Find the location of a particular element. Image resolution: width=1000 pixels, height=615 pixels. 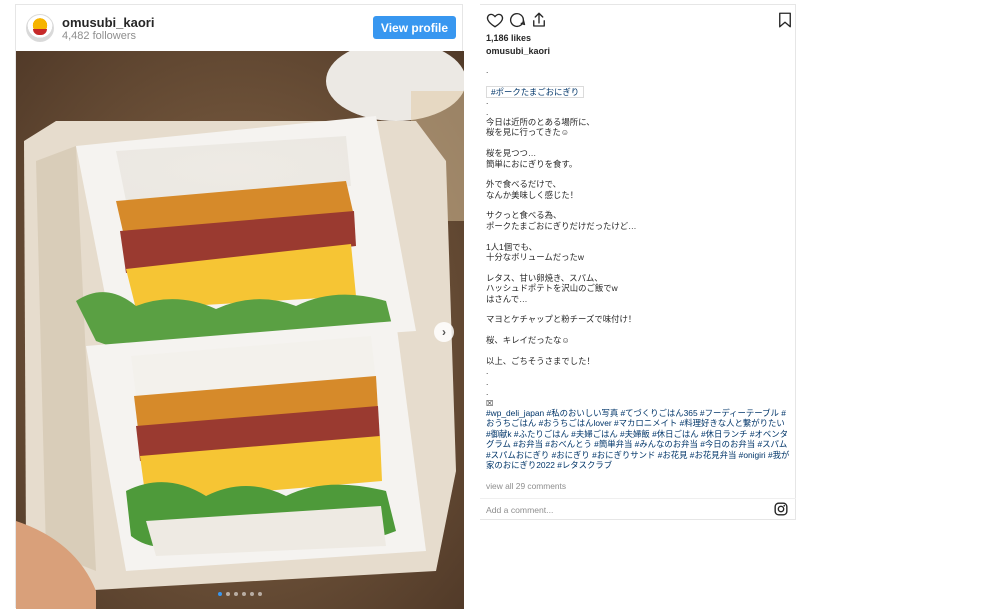

view-comments-link: view all 29 comments is located at coordinates (526, 486).